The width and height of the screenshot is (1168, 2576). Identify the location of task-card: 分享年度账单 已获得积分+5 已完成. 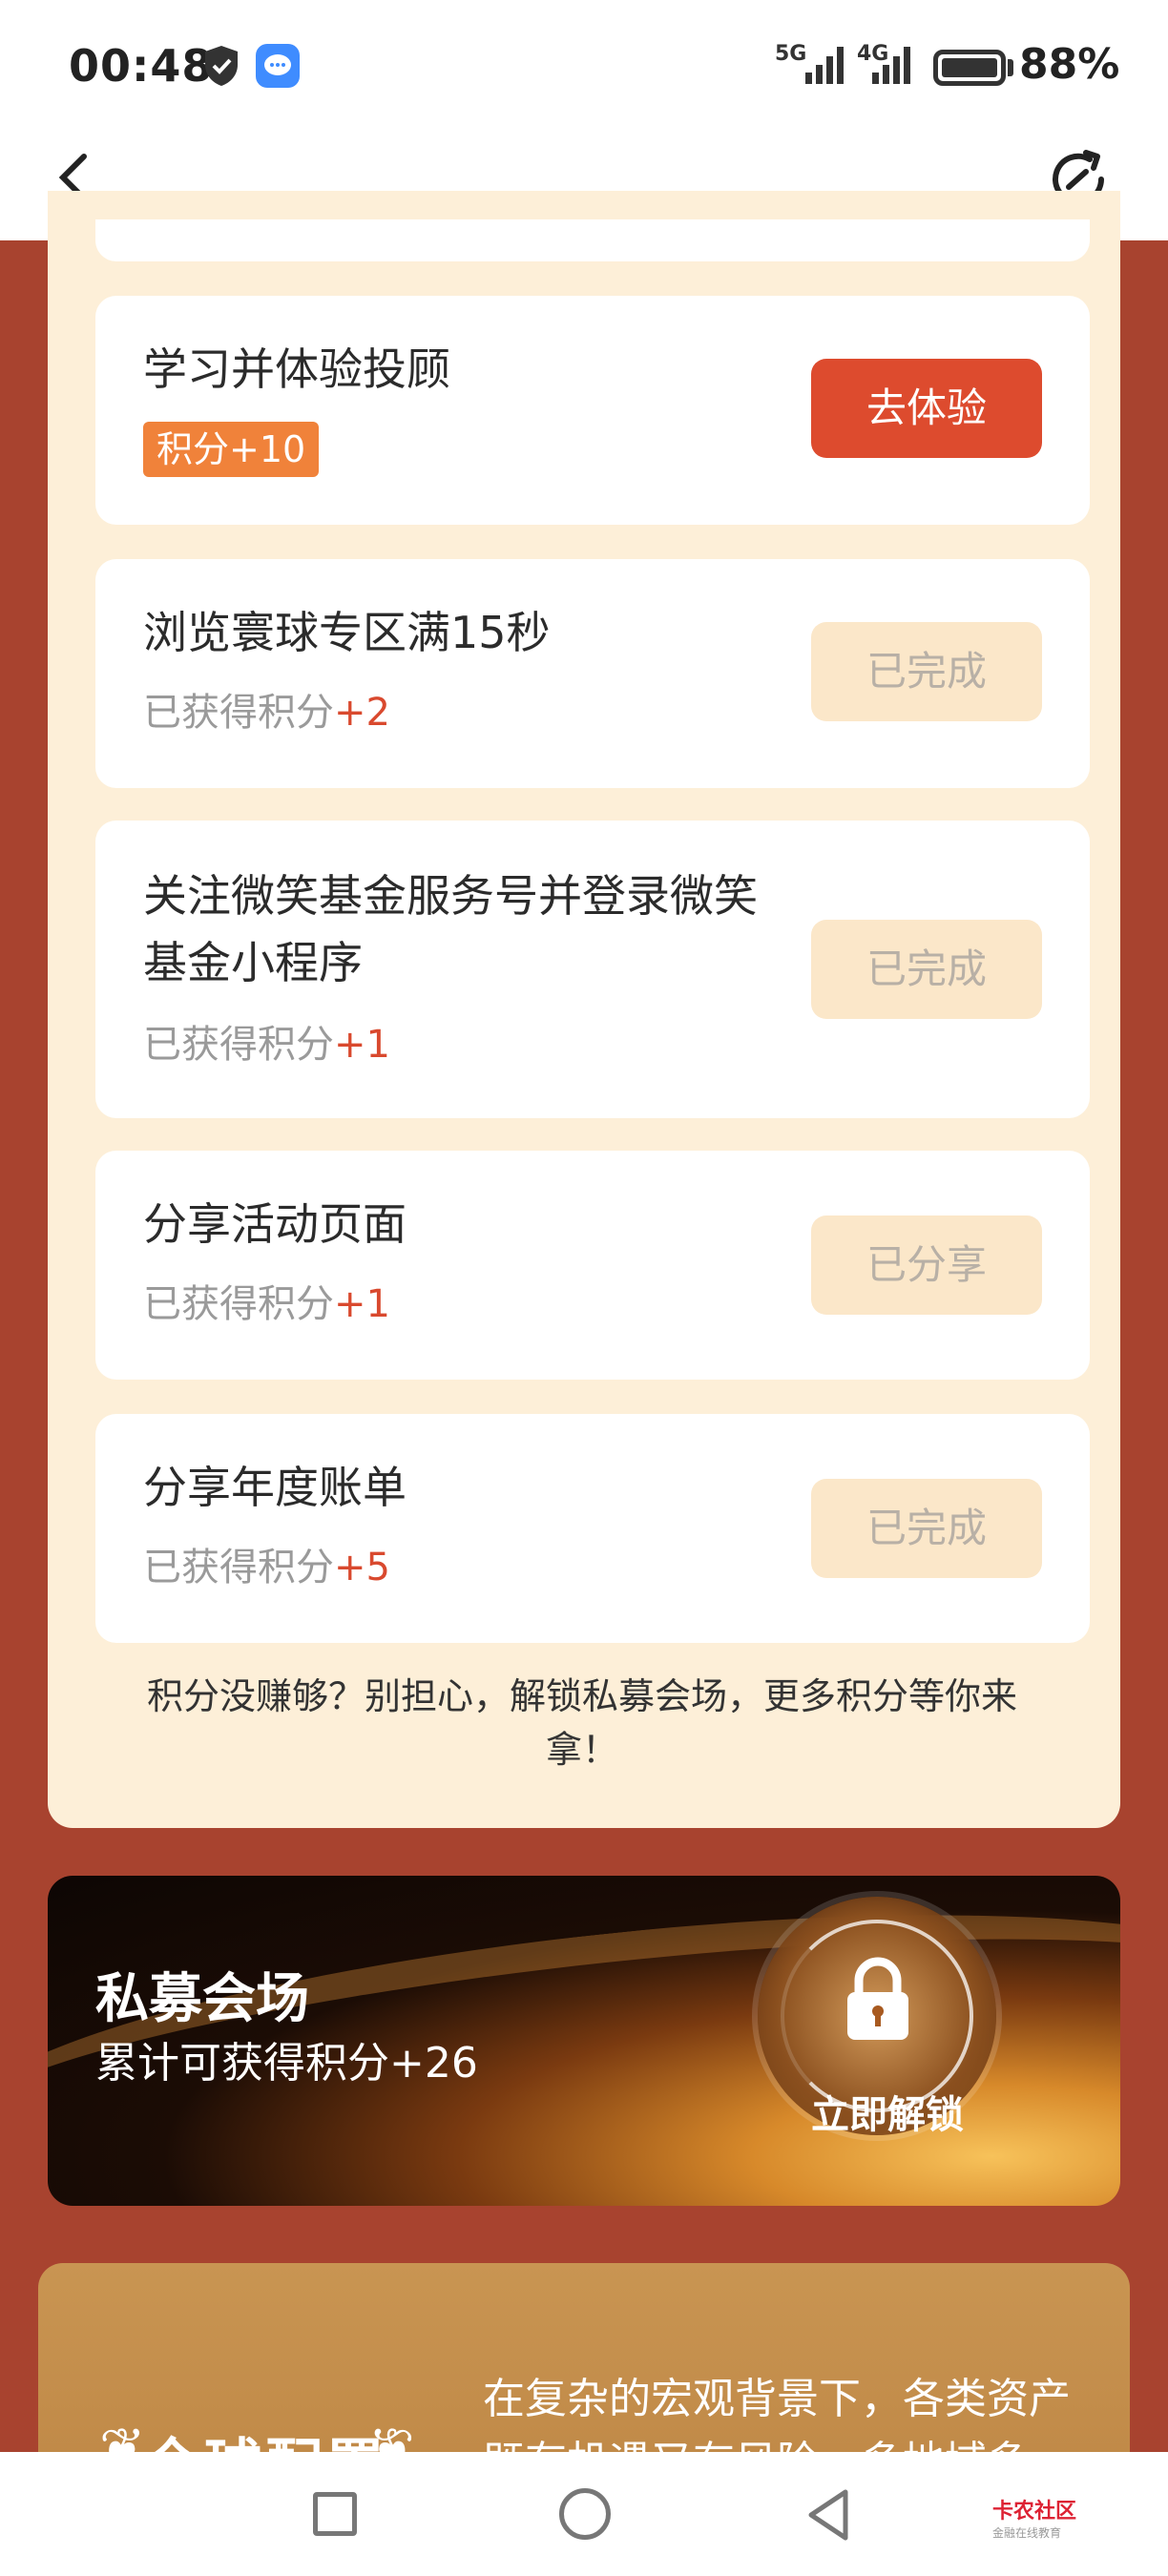
(592, 1528).